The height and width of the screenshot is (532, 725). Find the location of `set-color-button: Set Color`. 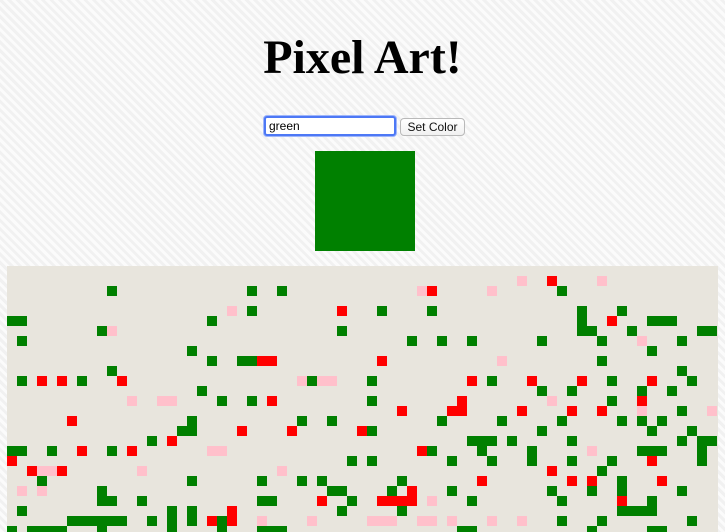

set-color-button: Set Color is located at coordinates (432, 127).